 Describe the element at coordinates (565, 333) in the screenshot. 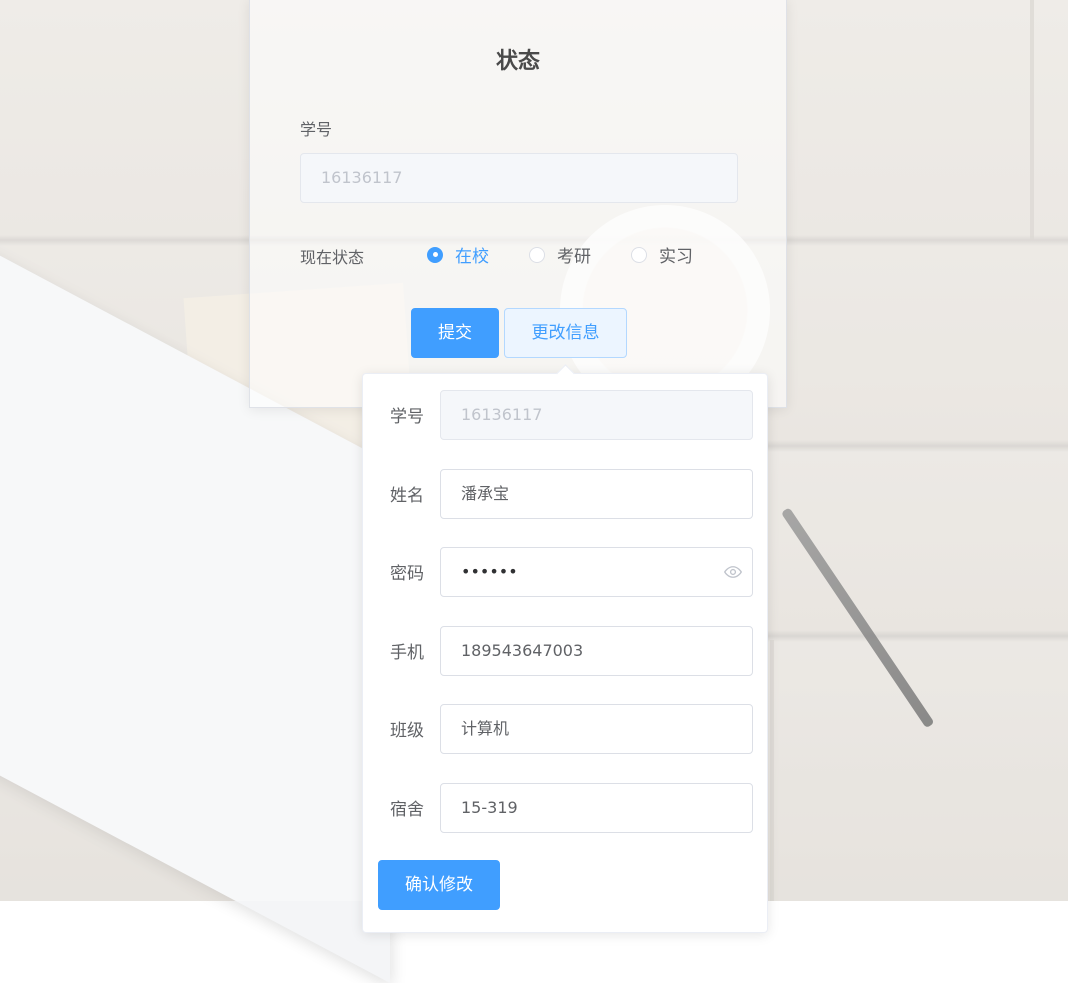

I see `edit-info-button: 更改信息` at that location.